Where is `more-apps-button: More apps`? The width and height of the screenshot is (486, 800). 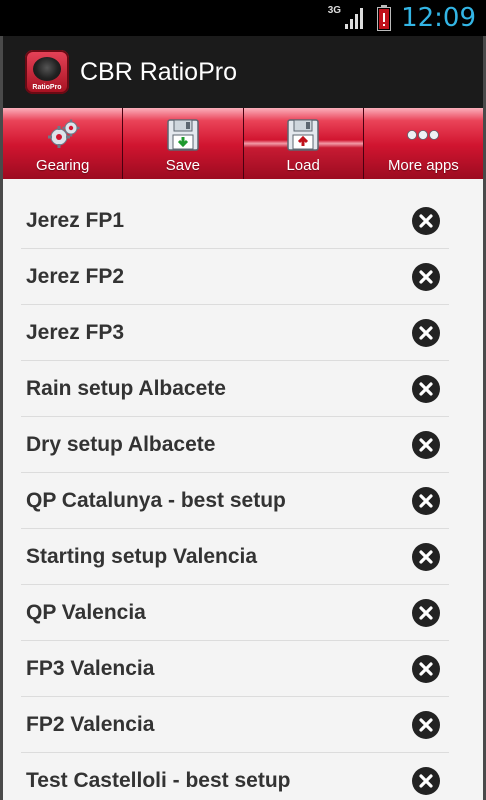 more-apps-button: More apps is located at coordinates (423, 143).